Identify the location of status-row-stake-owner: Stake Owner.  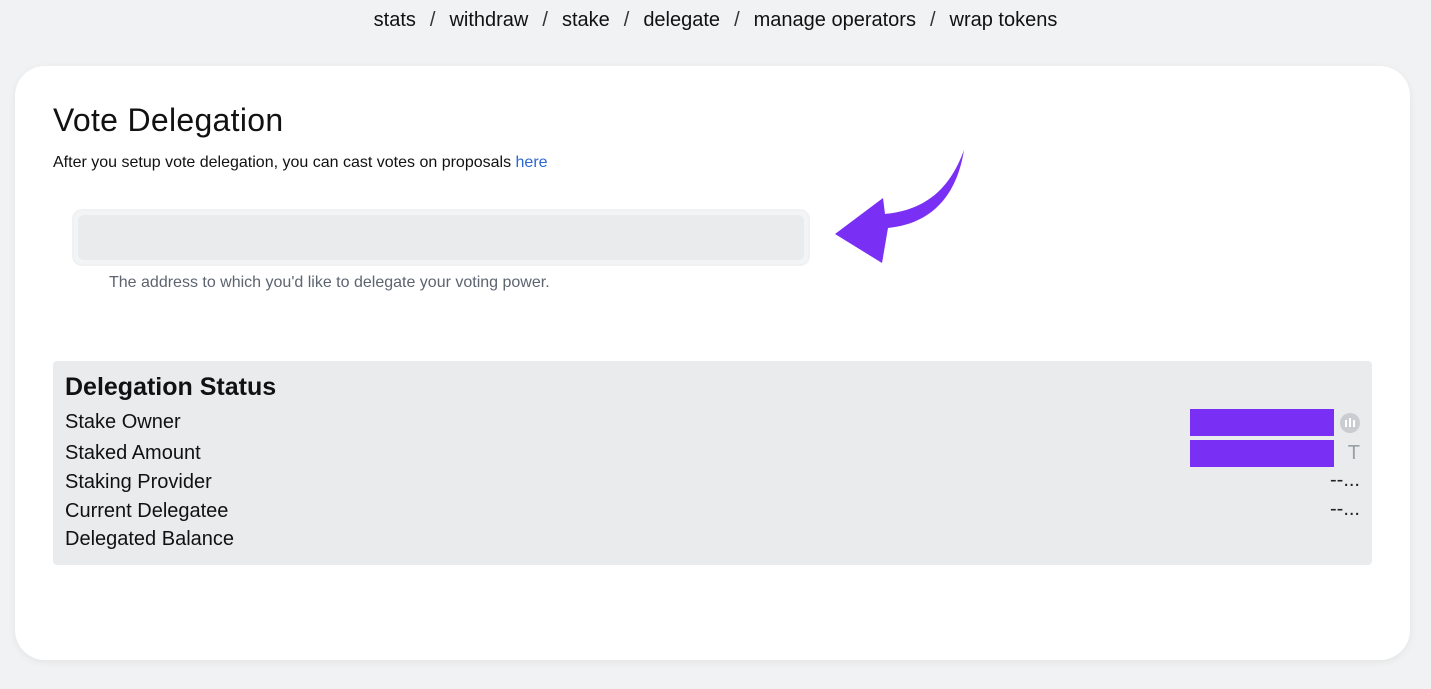
(712, 423).